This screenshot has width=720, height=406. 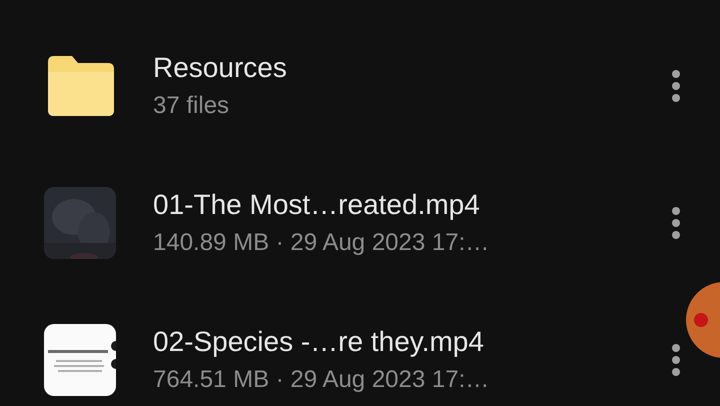 What do you see at coordinates (319, 341) in the screenshot?
I see `file-name: 02-Species -…re they.mp4` at bounding box center [319, 341].